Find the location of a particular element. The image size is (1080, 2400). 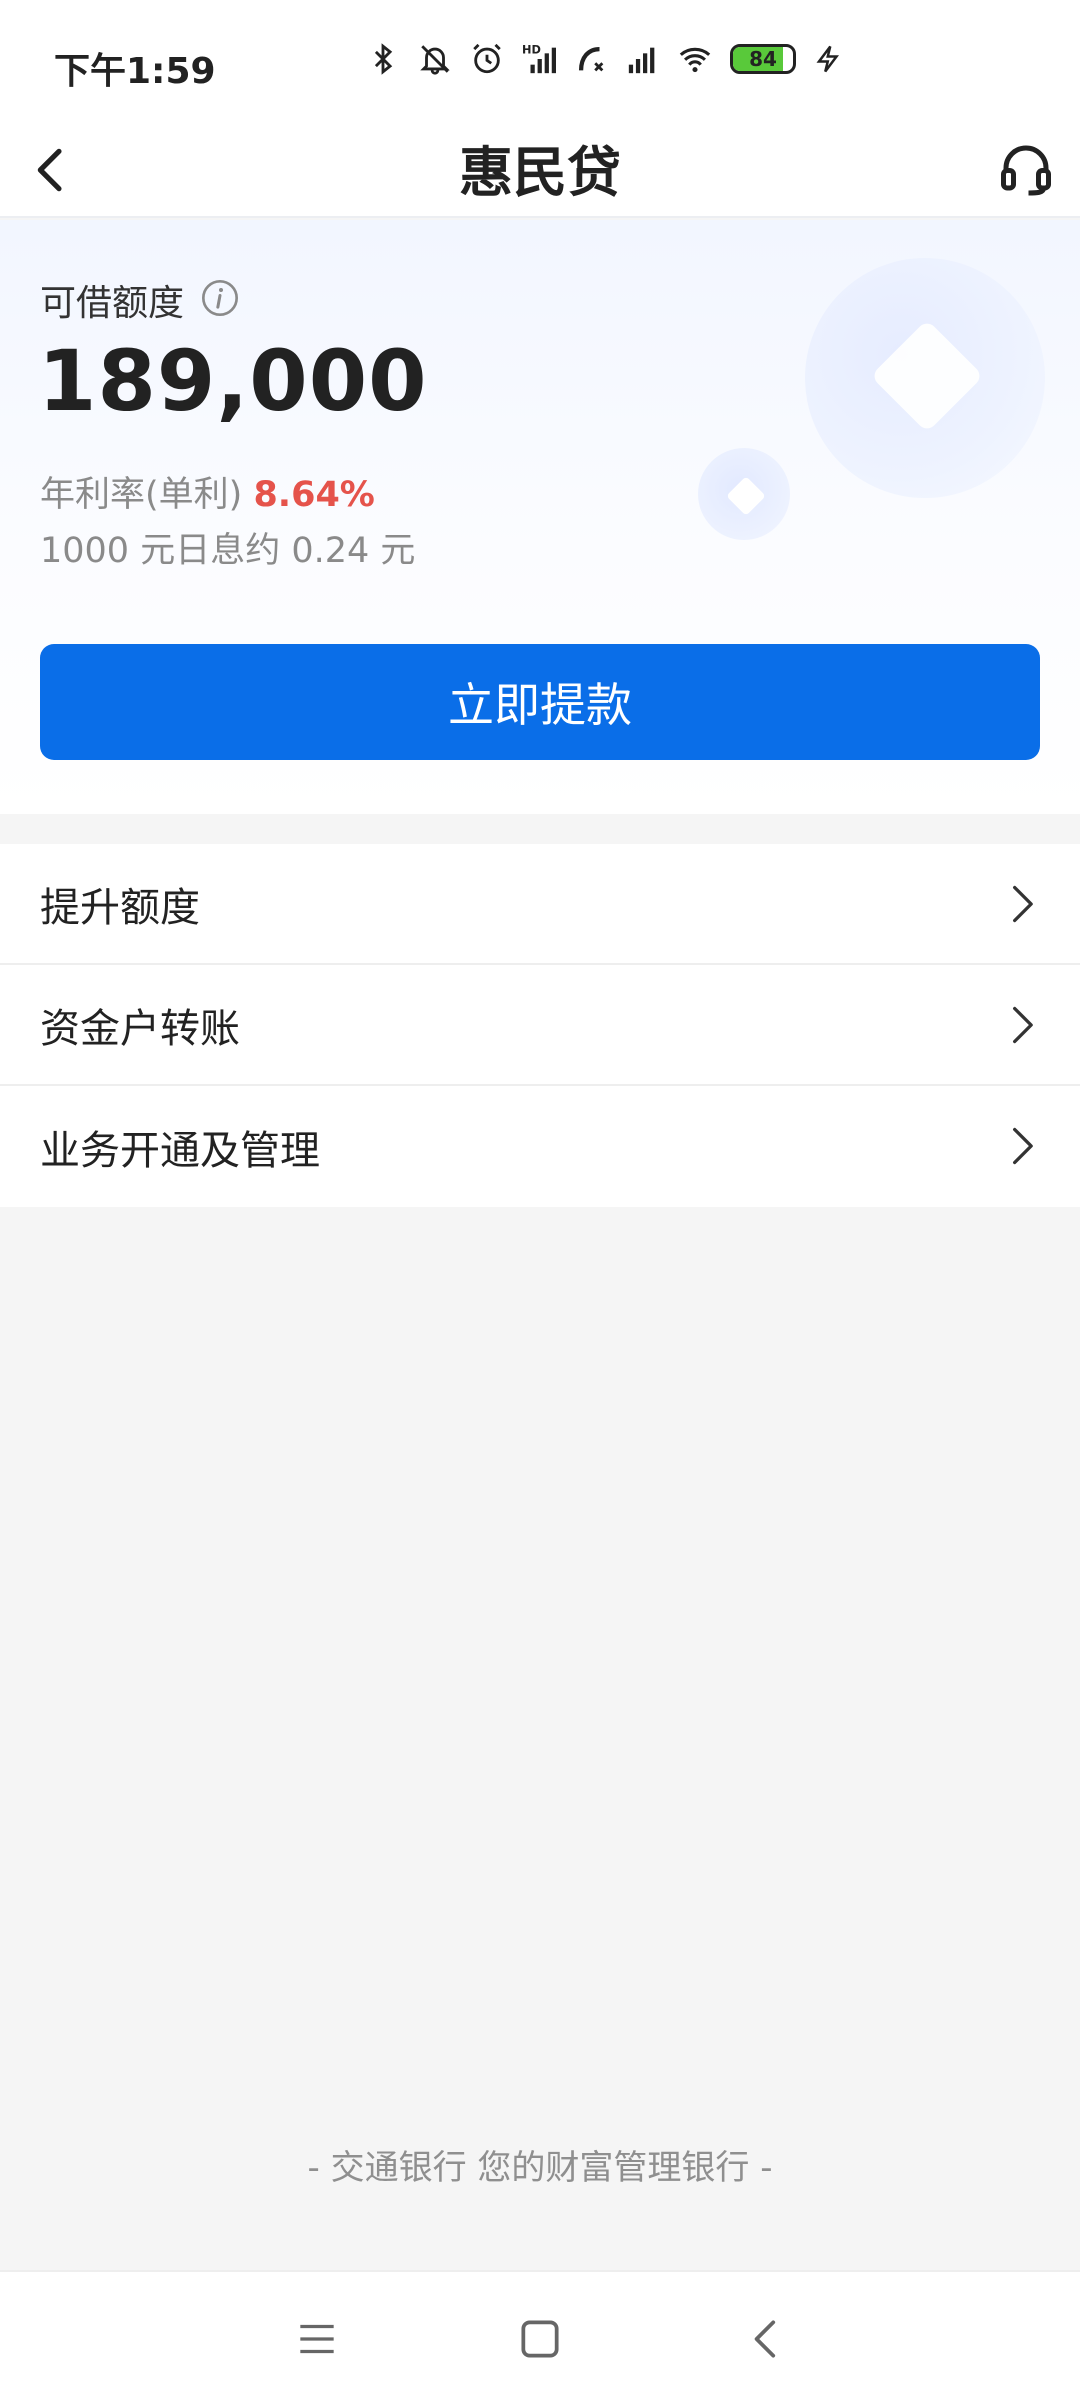

battery-icon: 84 is located at coordinates (763, 59).